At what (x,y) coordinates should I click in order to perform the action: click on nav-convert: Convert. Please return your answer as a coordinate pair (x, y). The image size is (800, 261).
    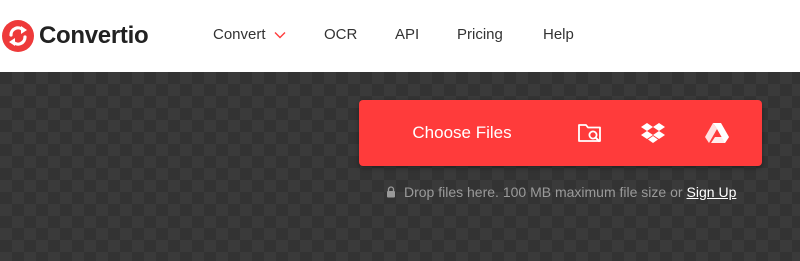
    Looking at the image, I should click on (249, 35).